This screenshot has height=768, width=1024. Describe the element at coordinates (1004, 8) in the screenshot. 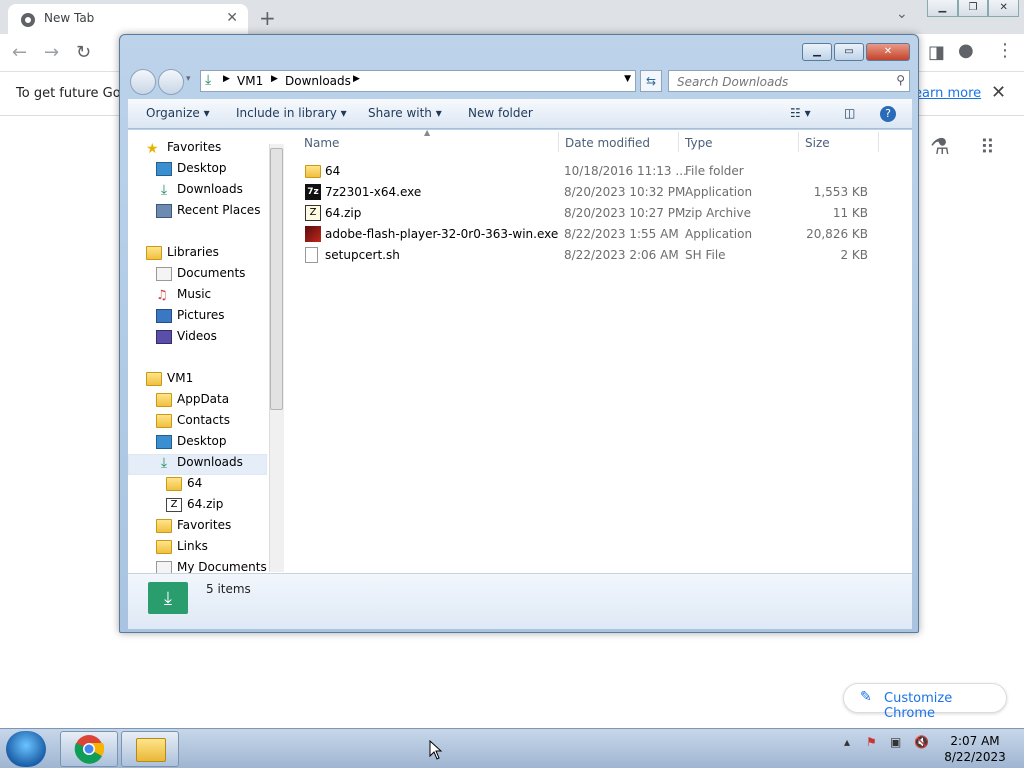

I see `close-button: ✕` at that location.